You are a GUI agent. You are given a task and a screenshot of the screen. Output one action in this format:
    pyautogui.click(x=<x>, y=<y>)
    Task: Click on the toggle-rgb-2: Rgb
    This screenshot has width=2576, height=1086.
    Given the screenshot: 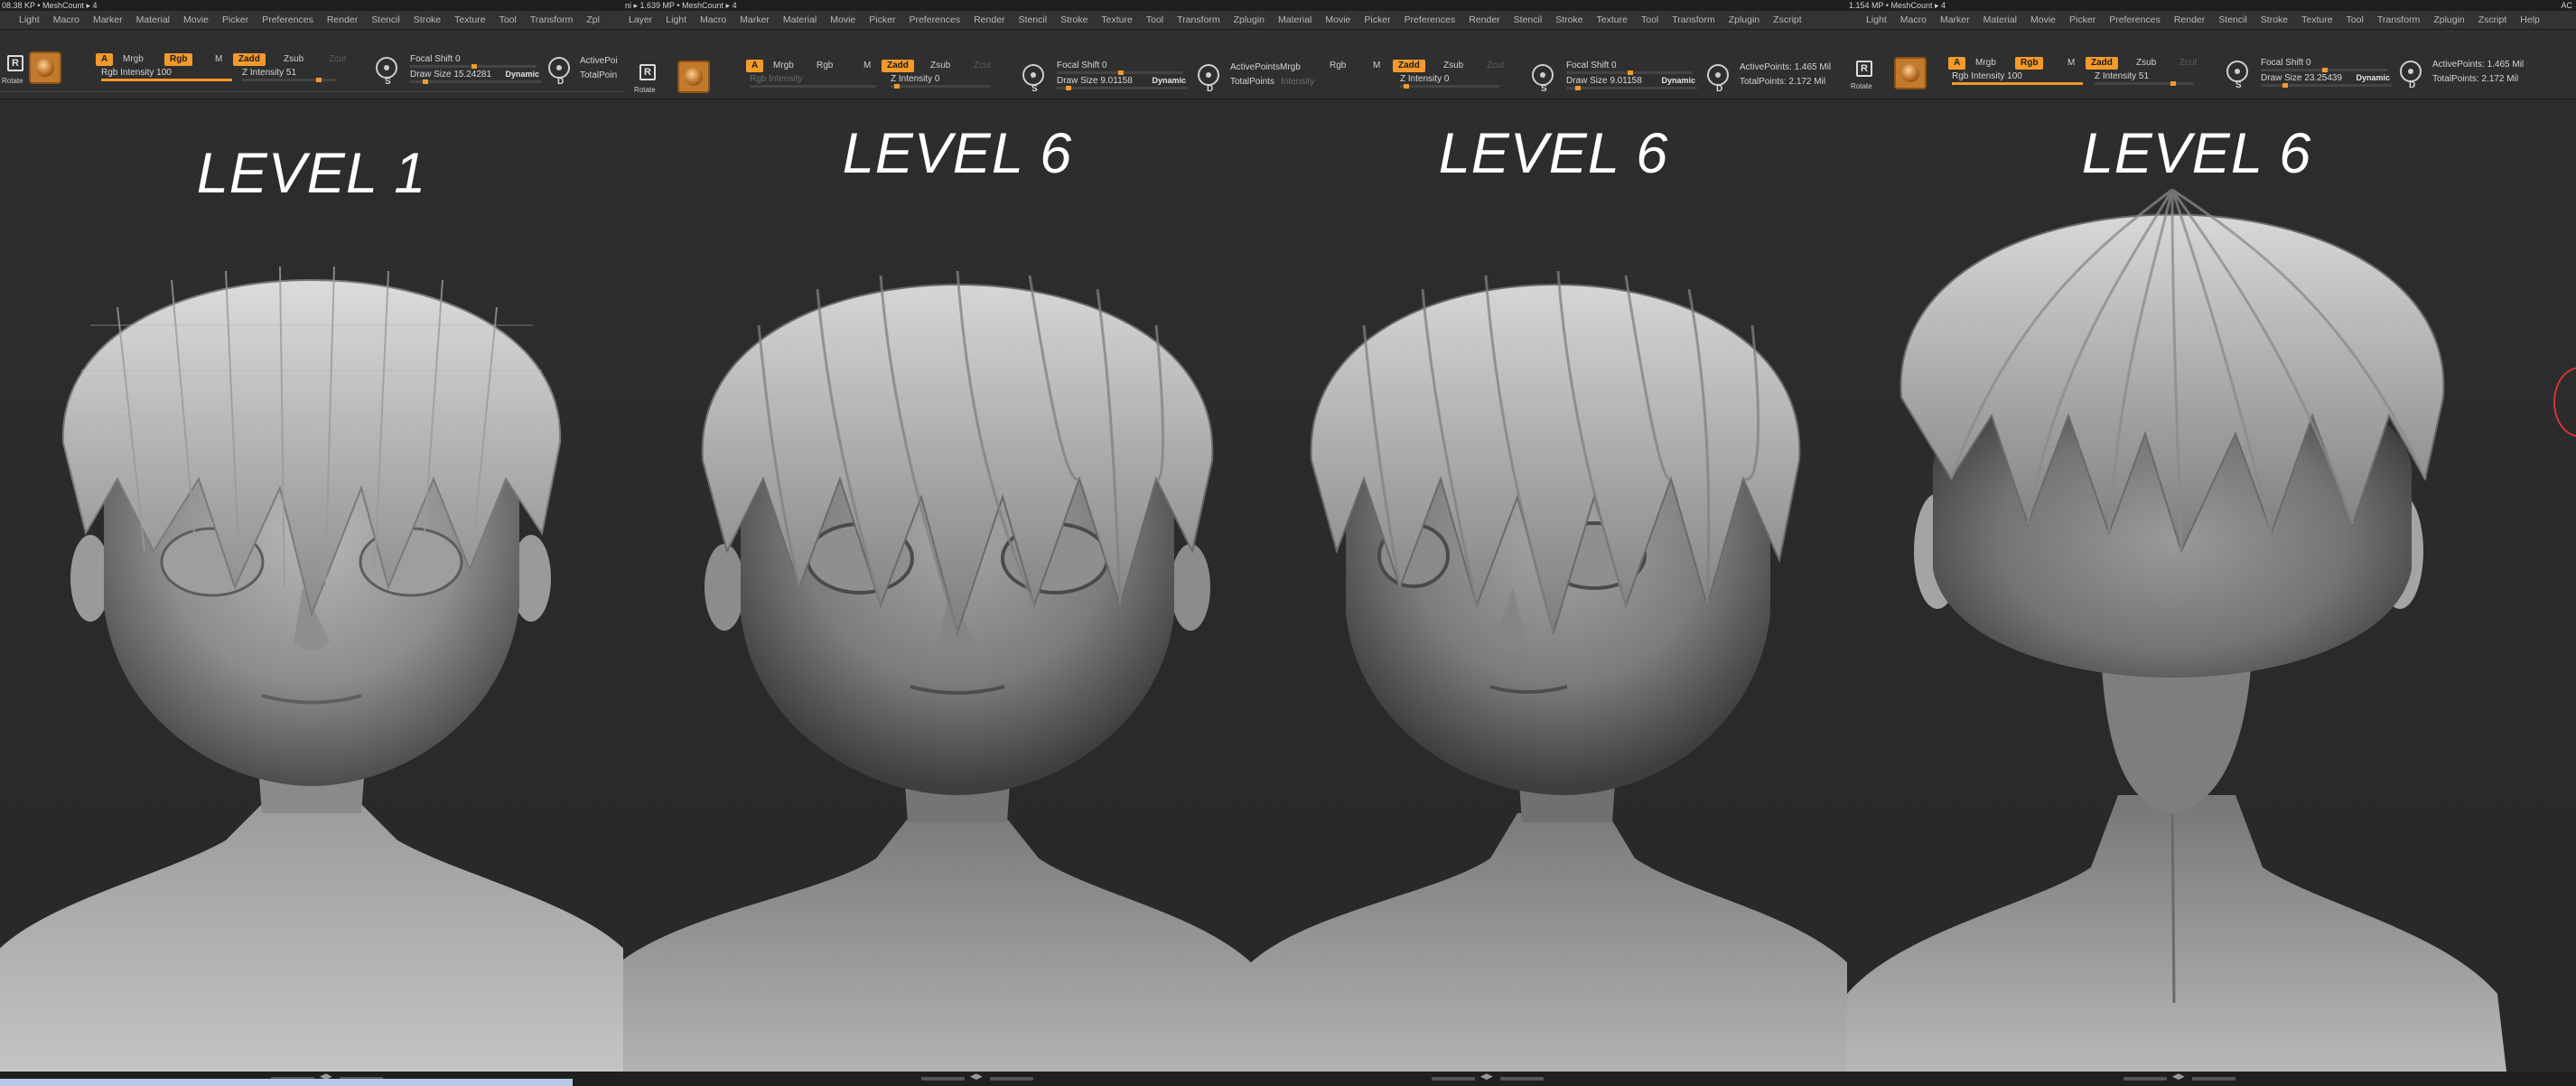 What is the action you would take?
    pyautogui.click(x=1337, y=66)
    